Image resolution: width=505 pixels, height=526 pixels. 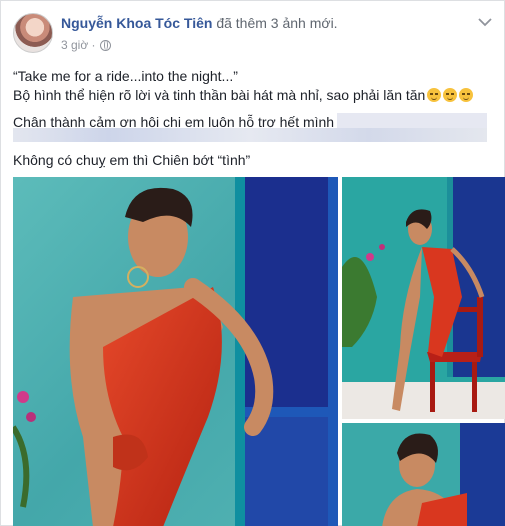 I want to click on blurred-tags, so click(x=412, y=121).